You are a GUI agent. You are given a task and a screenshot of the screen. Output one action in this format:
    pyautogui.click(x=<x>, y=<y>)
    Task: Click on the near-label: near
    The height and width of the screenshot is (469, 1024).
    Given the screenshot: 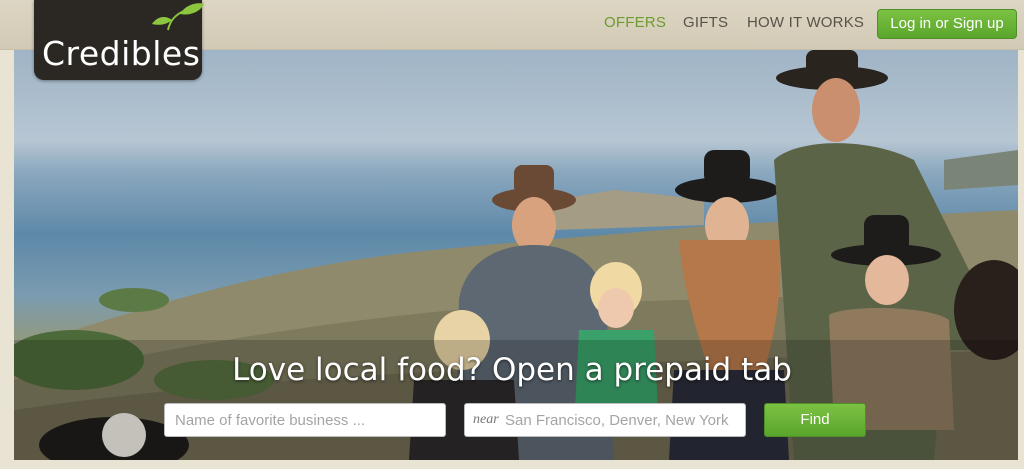 What is the action you would take?
    pyautogui.click(x=486, y=419)
    